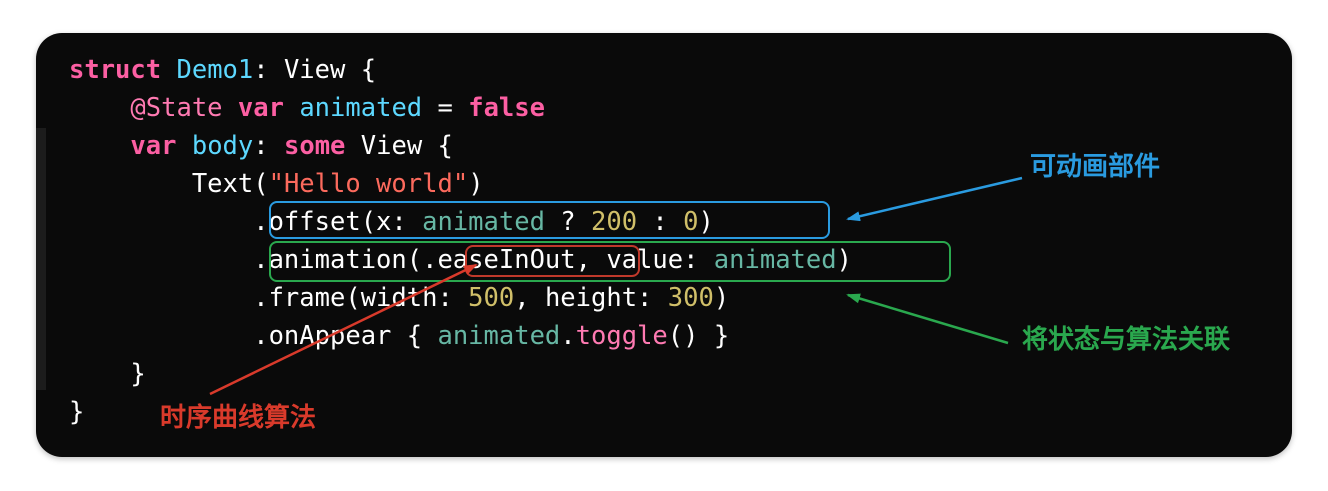  I want to click on red-arrow, so click(343, 329).